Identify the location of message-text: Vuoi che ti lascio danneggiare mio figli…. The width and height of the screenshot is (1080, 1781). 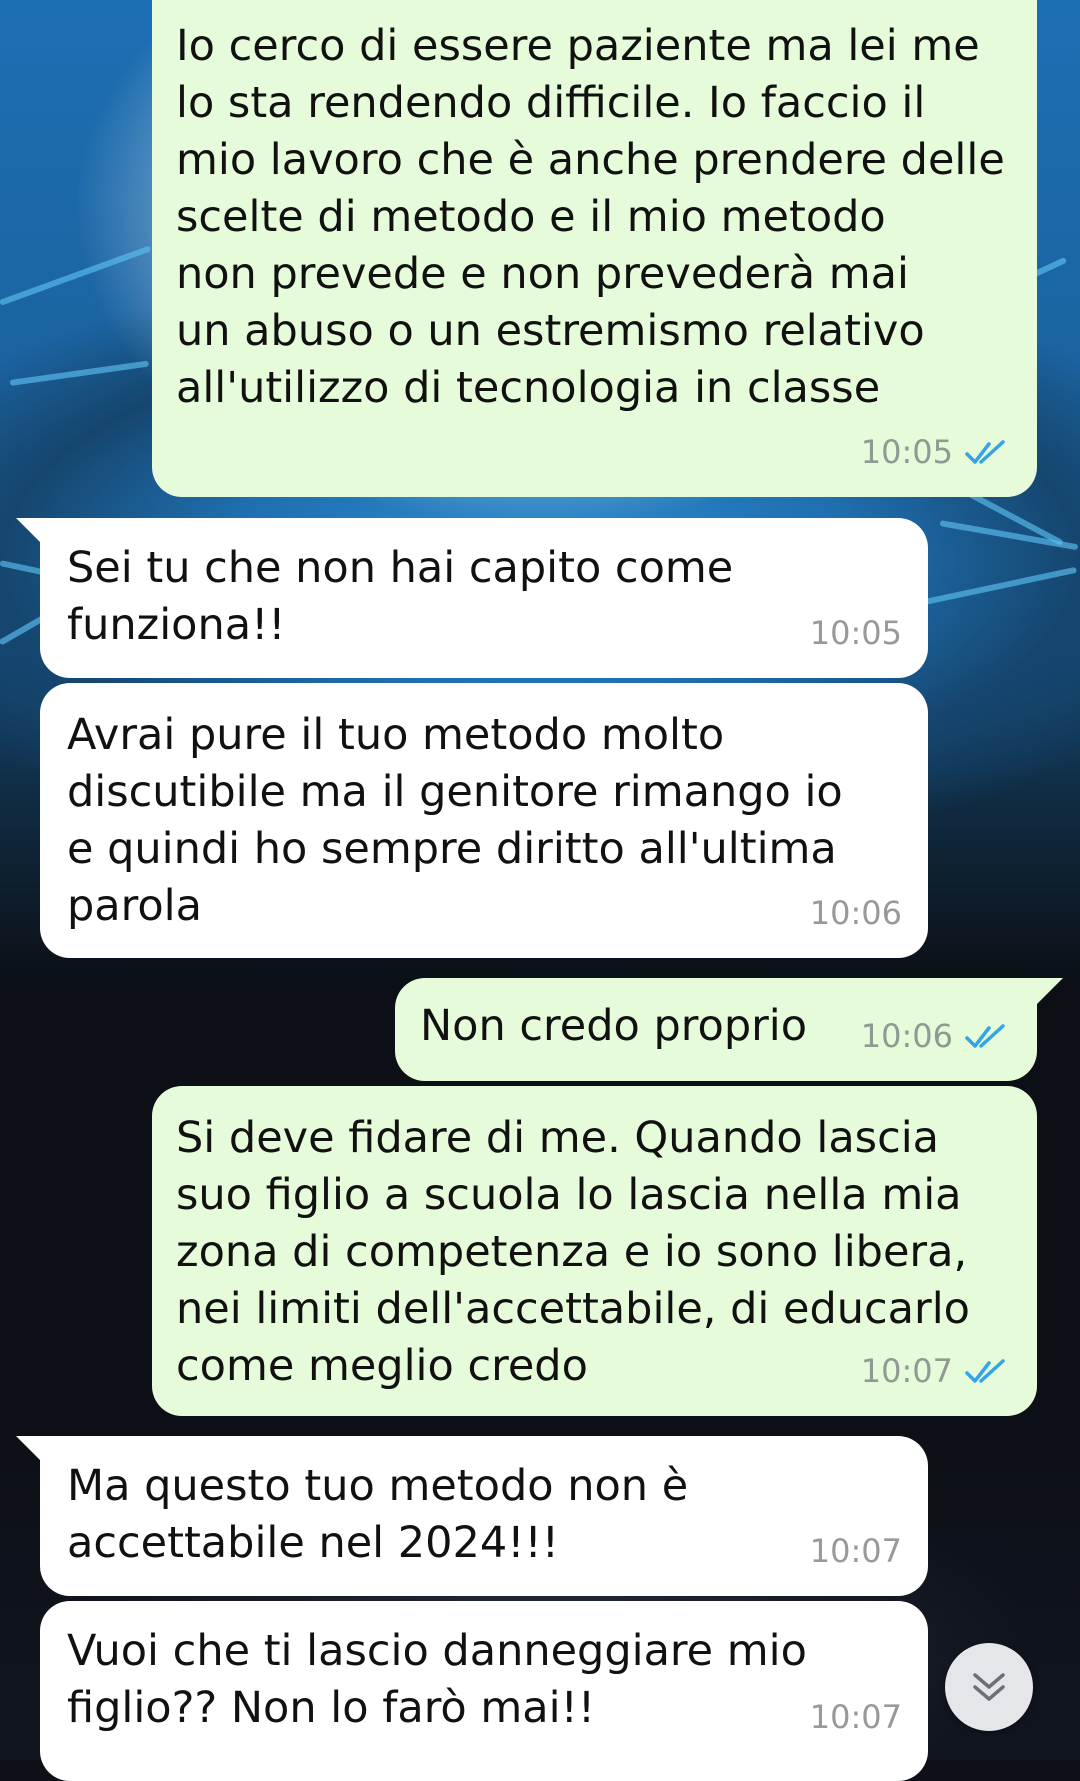
(437, 1679).